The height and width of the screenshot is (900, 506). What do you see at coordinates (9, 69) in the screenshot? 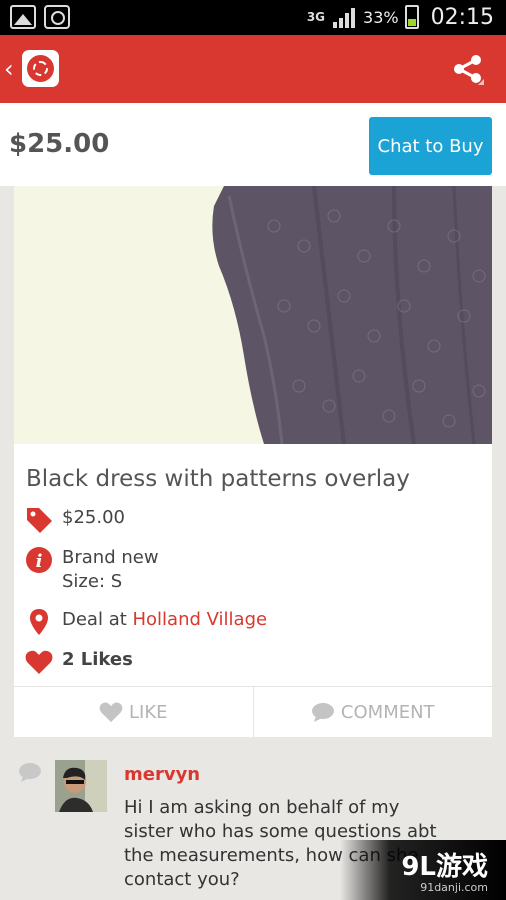
I see `chevron-left-icon: ‹` at bounding box center [9, 69].